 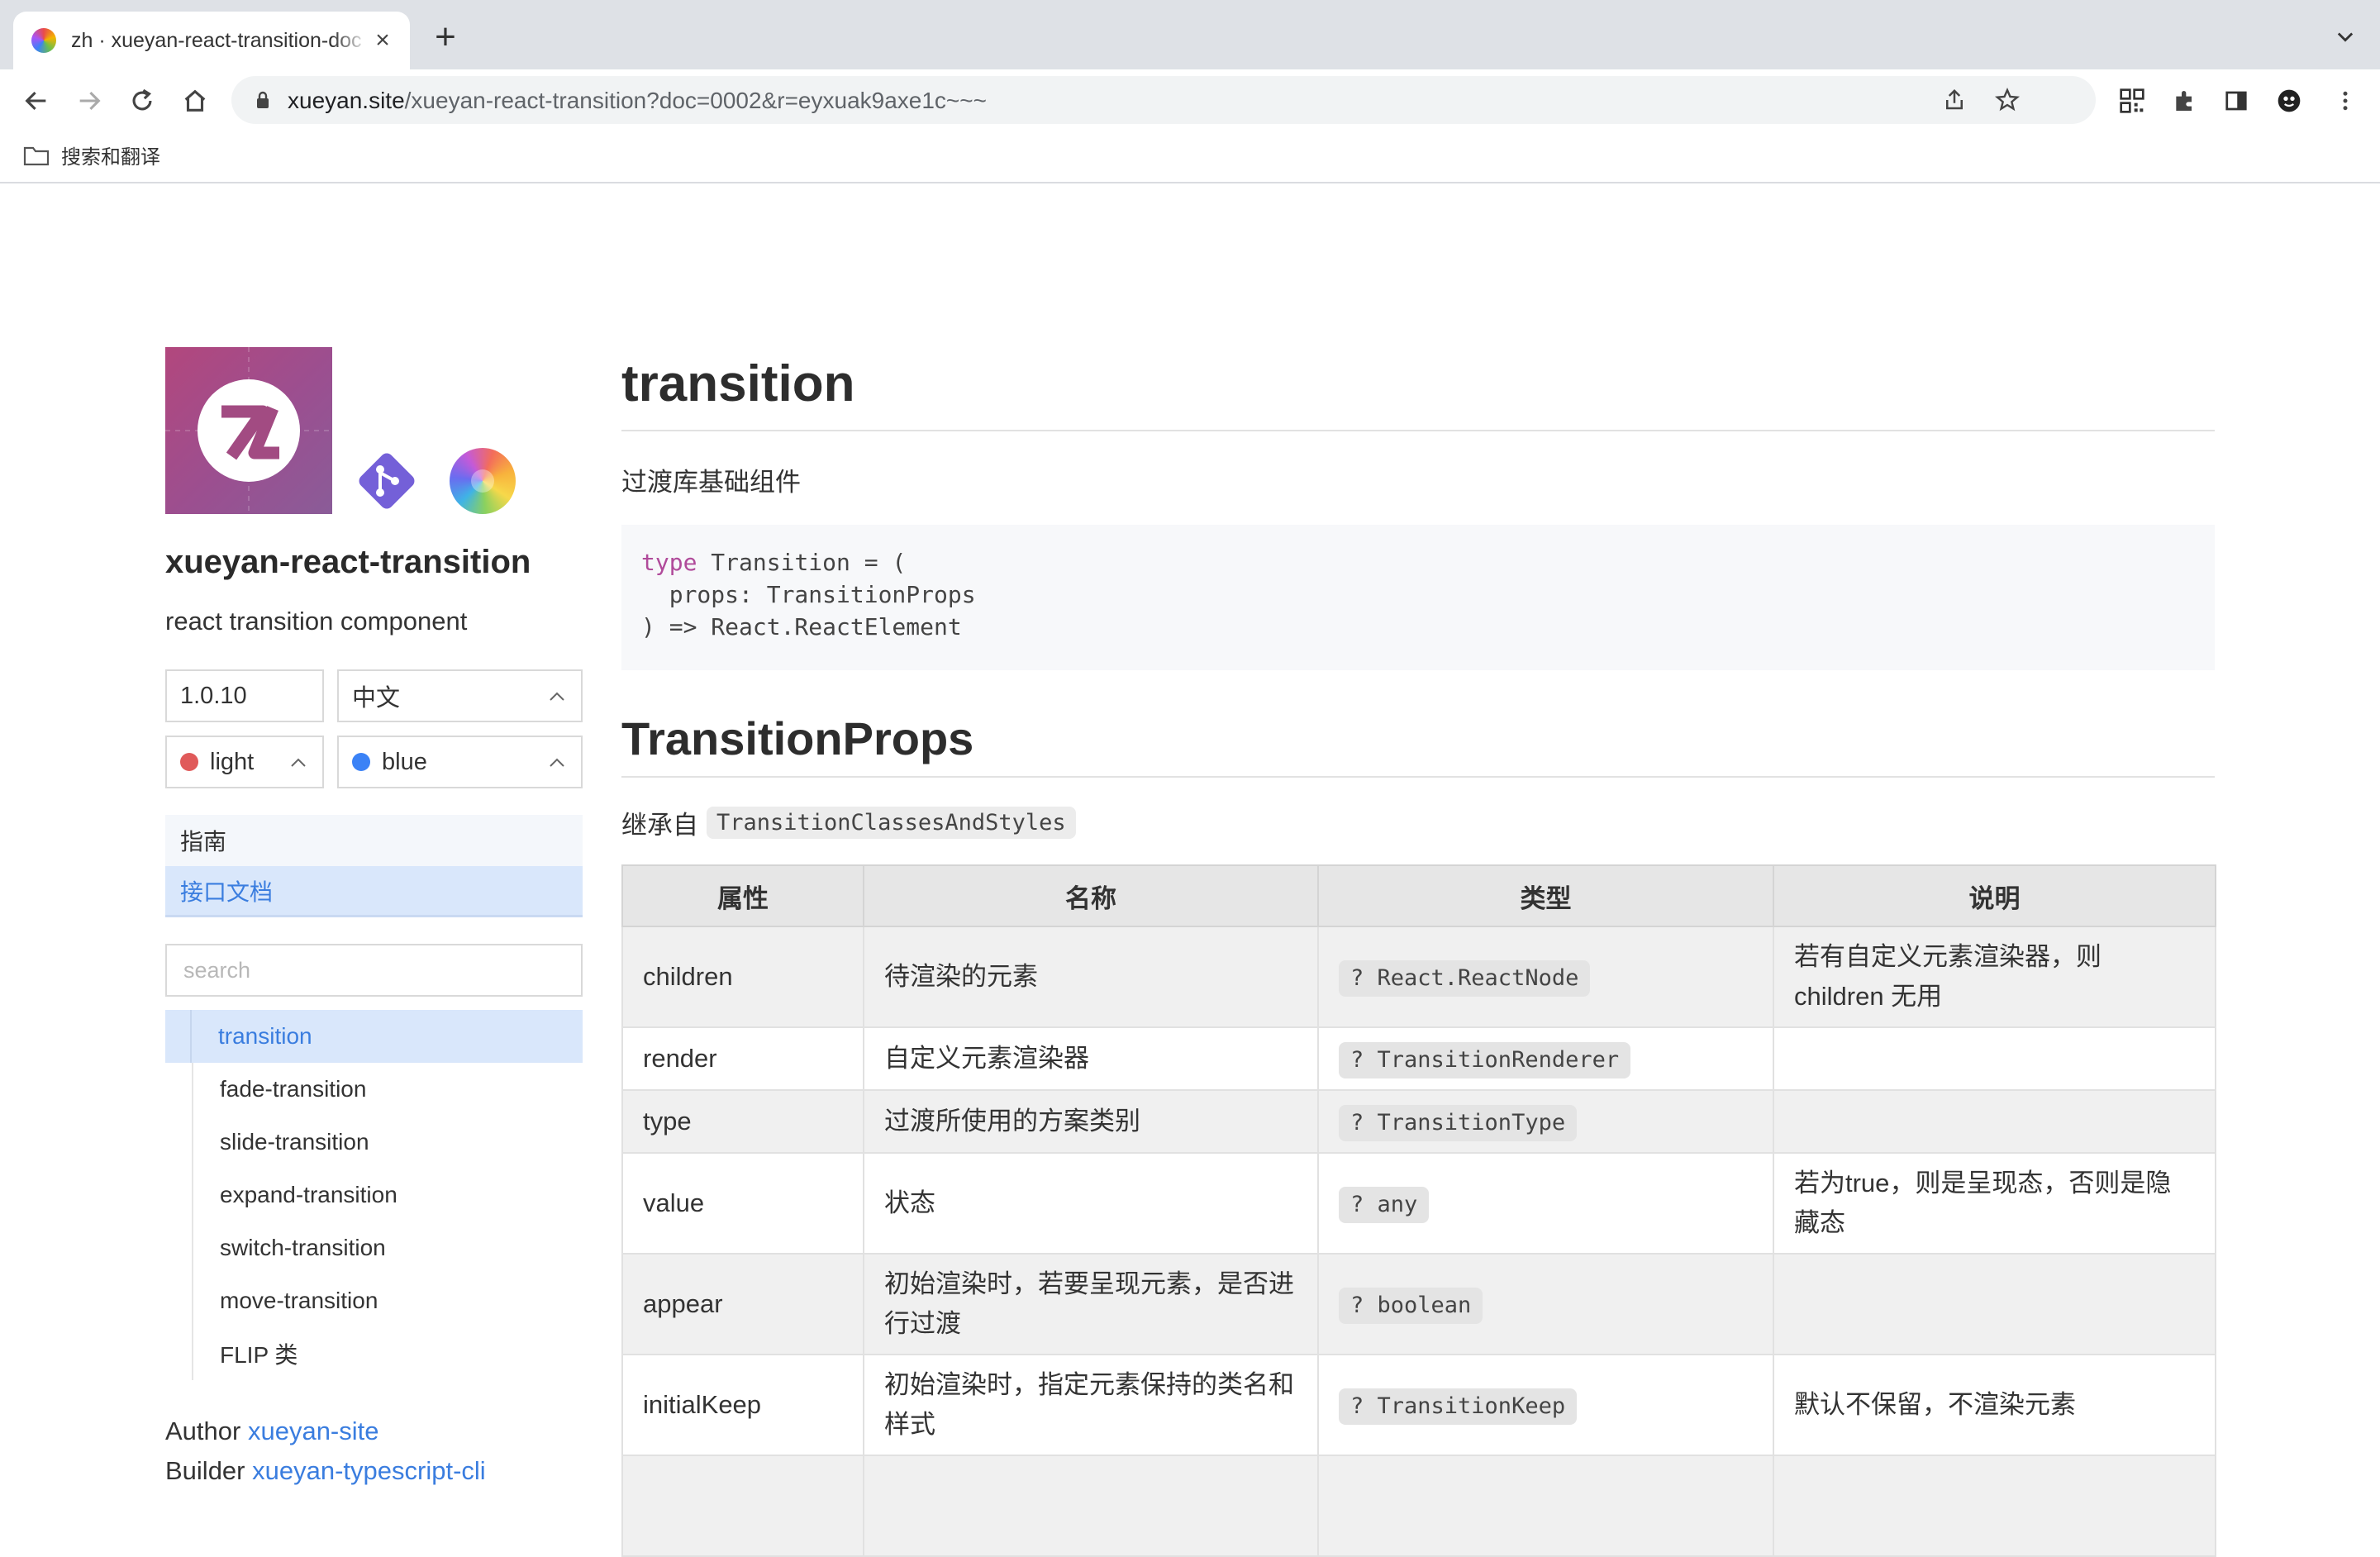 What do you see at coordinates (1545, 1304) in the screenshot?
I see `cell-type: ? boolean` at bounding box center [1545, 1304].